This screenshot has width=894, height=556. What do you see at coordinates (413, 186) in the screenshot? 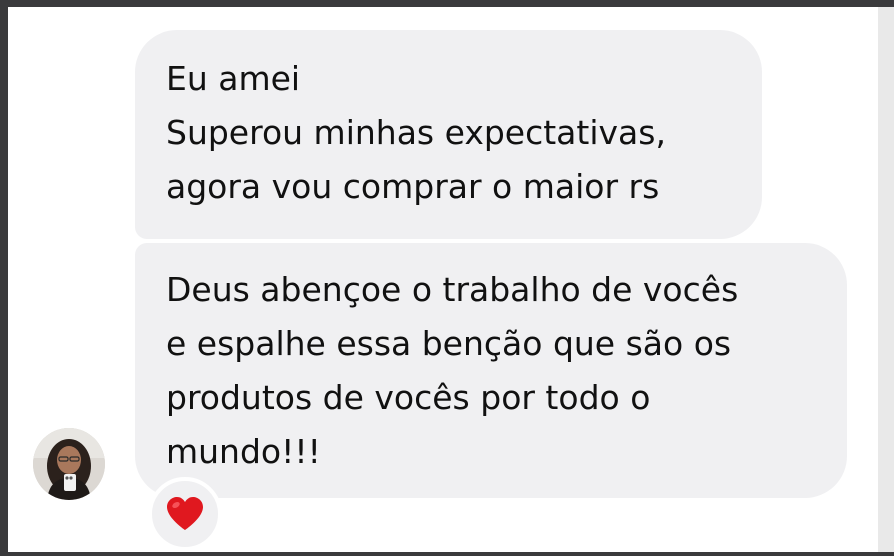
I see `message-line: agora vou comprar o maior rs` at bounding box center [413, 186].